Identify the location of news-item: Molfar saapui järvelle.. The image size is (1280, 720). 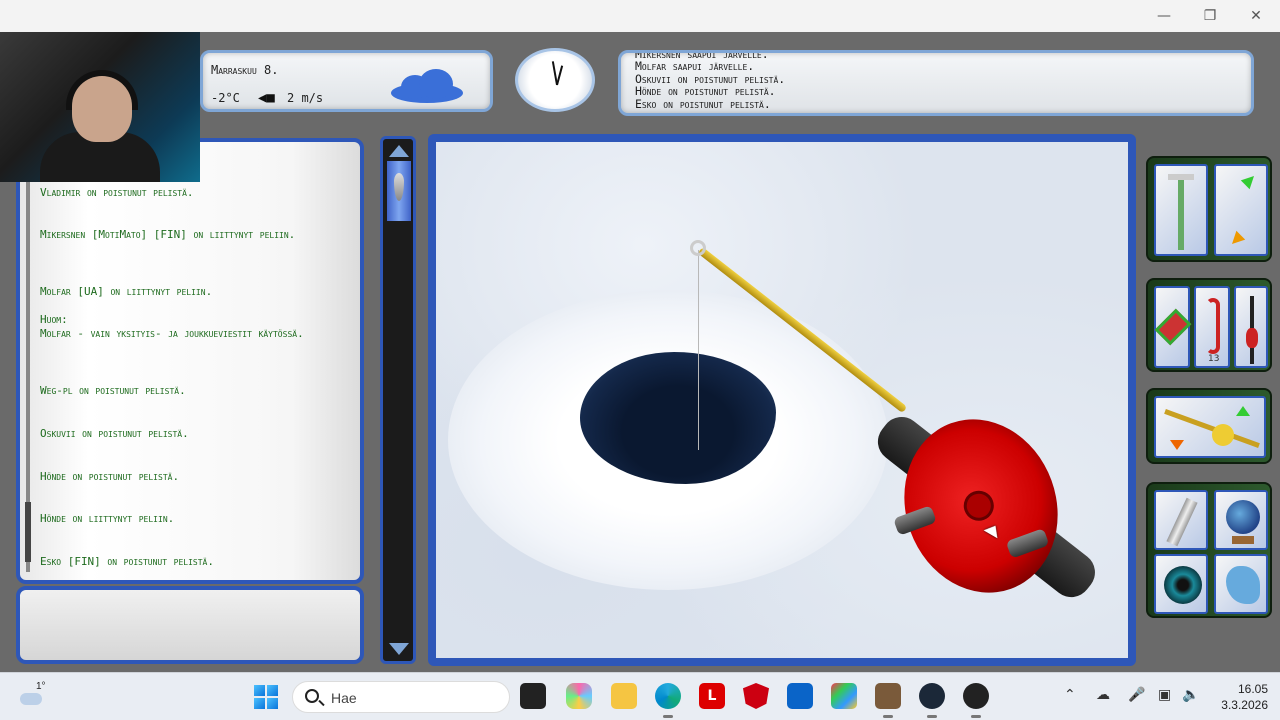
(695, 66).